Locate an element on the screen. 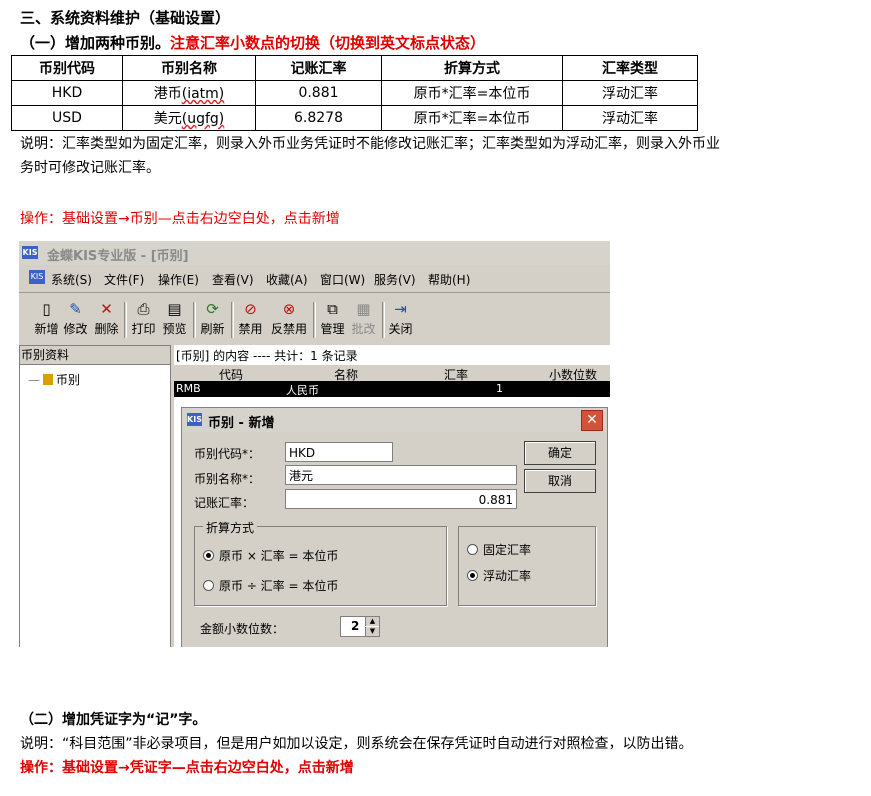 The height and width of the screenshot is (796, 871). decimals-value: 2 is located at coordinates (355, 626).